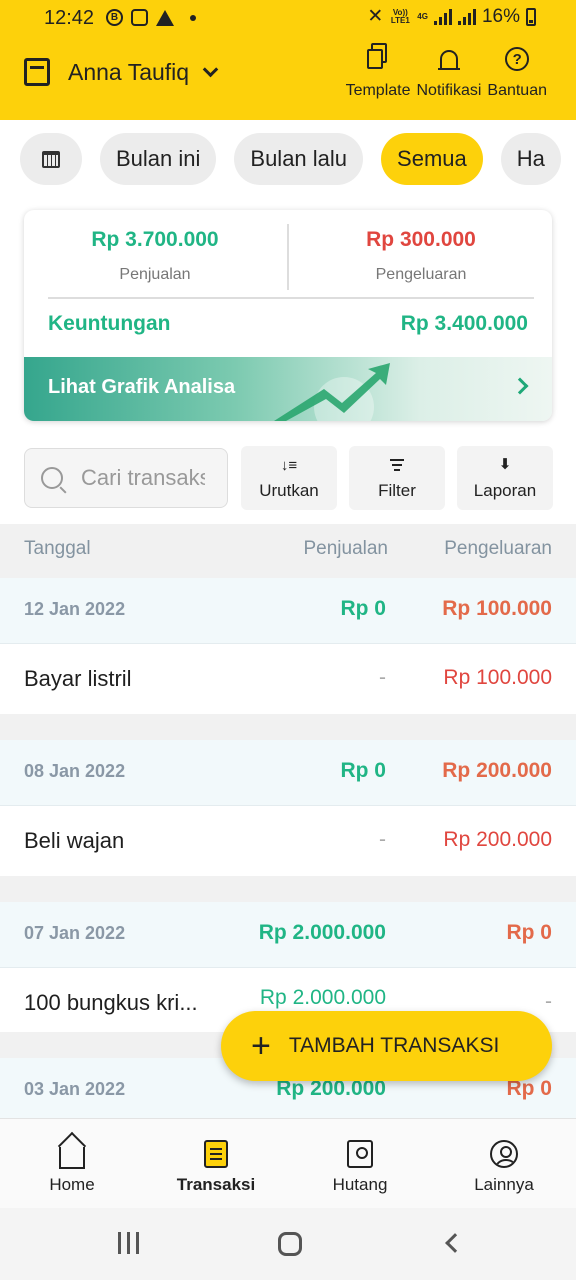  I want to click on nav-home-label: Home, so click(72, 1184).